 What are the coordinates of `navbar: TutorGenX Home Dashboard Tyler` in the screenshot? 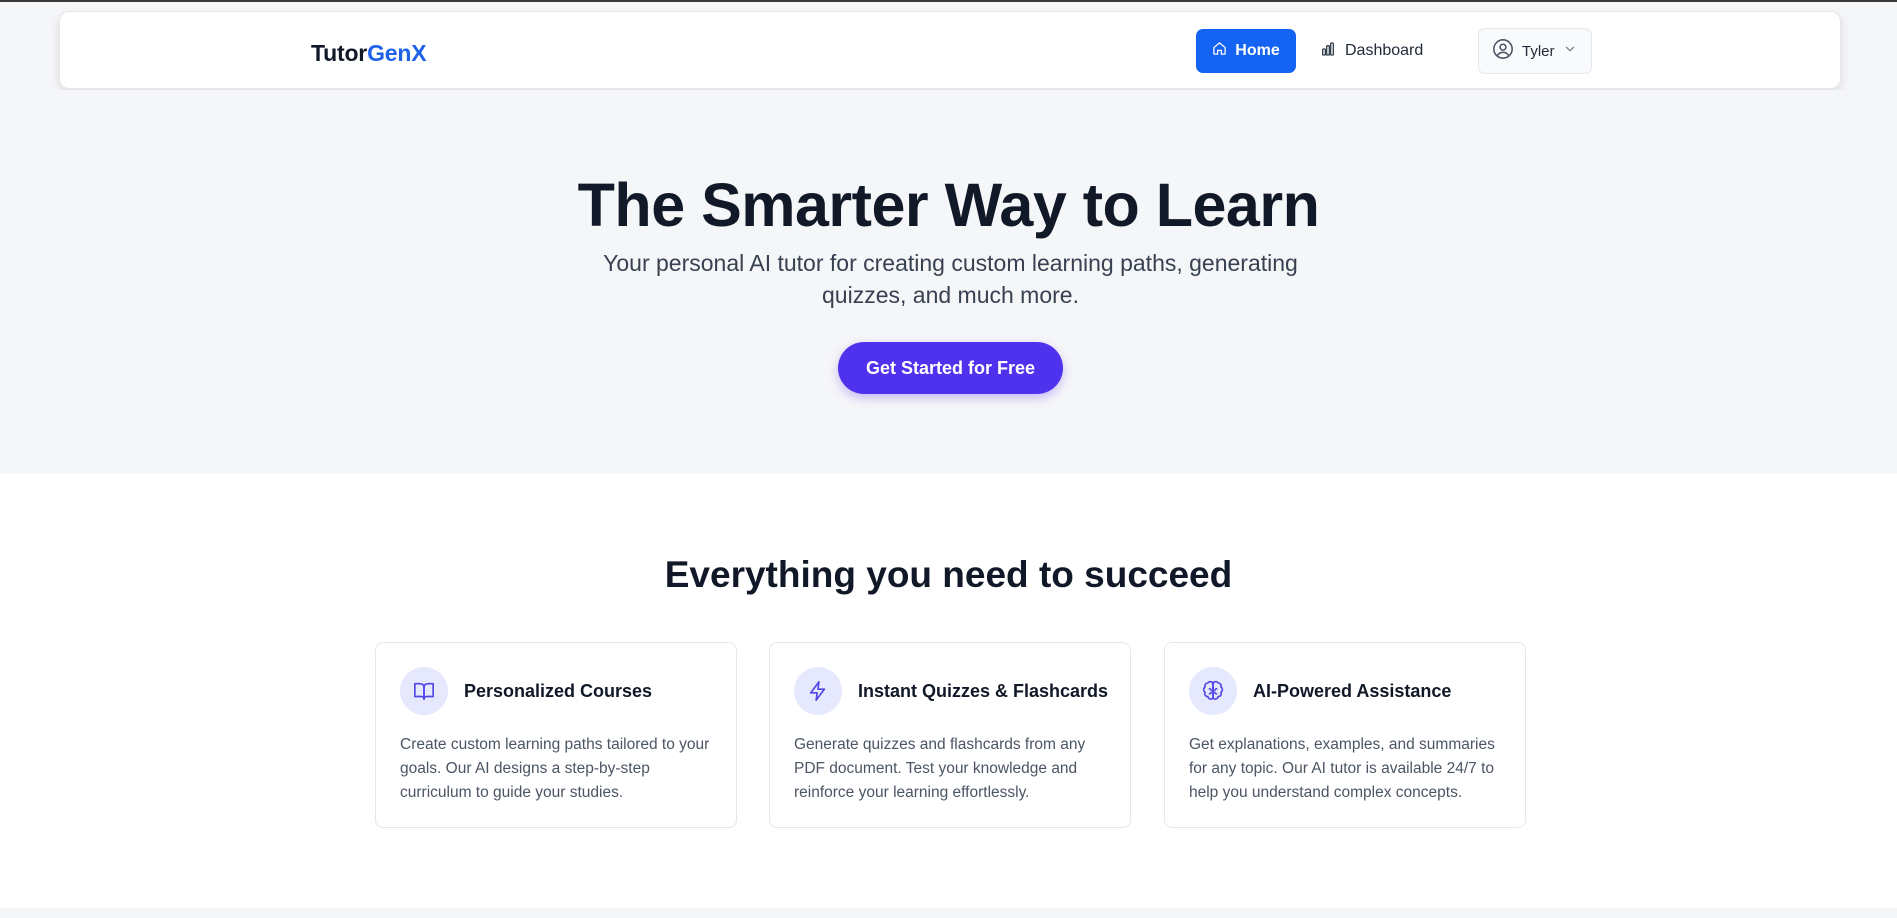 It's located at (950, 50).